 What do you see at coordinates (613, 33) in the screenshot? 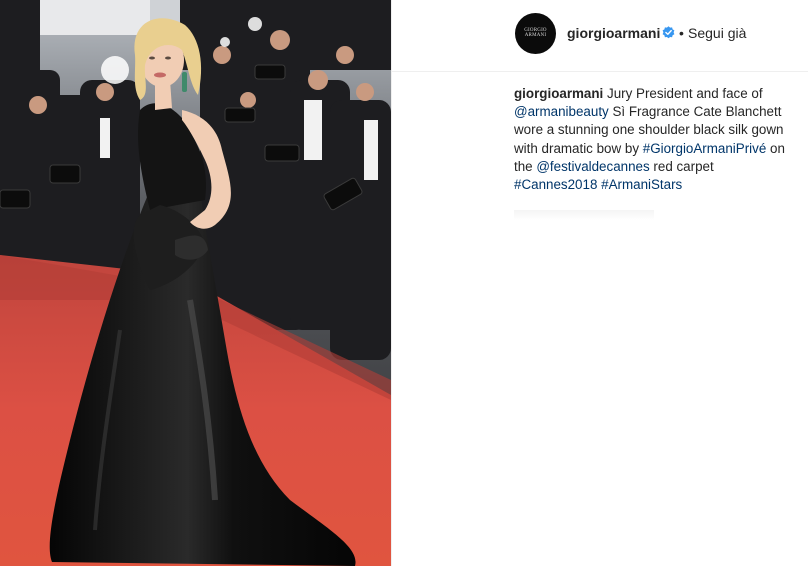
I see `header-username-link: giorgioarmani` at bounding box center [613, 33].